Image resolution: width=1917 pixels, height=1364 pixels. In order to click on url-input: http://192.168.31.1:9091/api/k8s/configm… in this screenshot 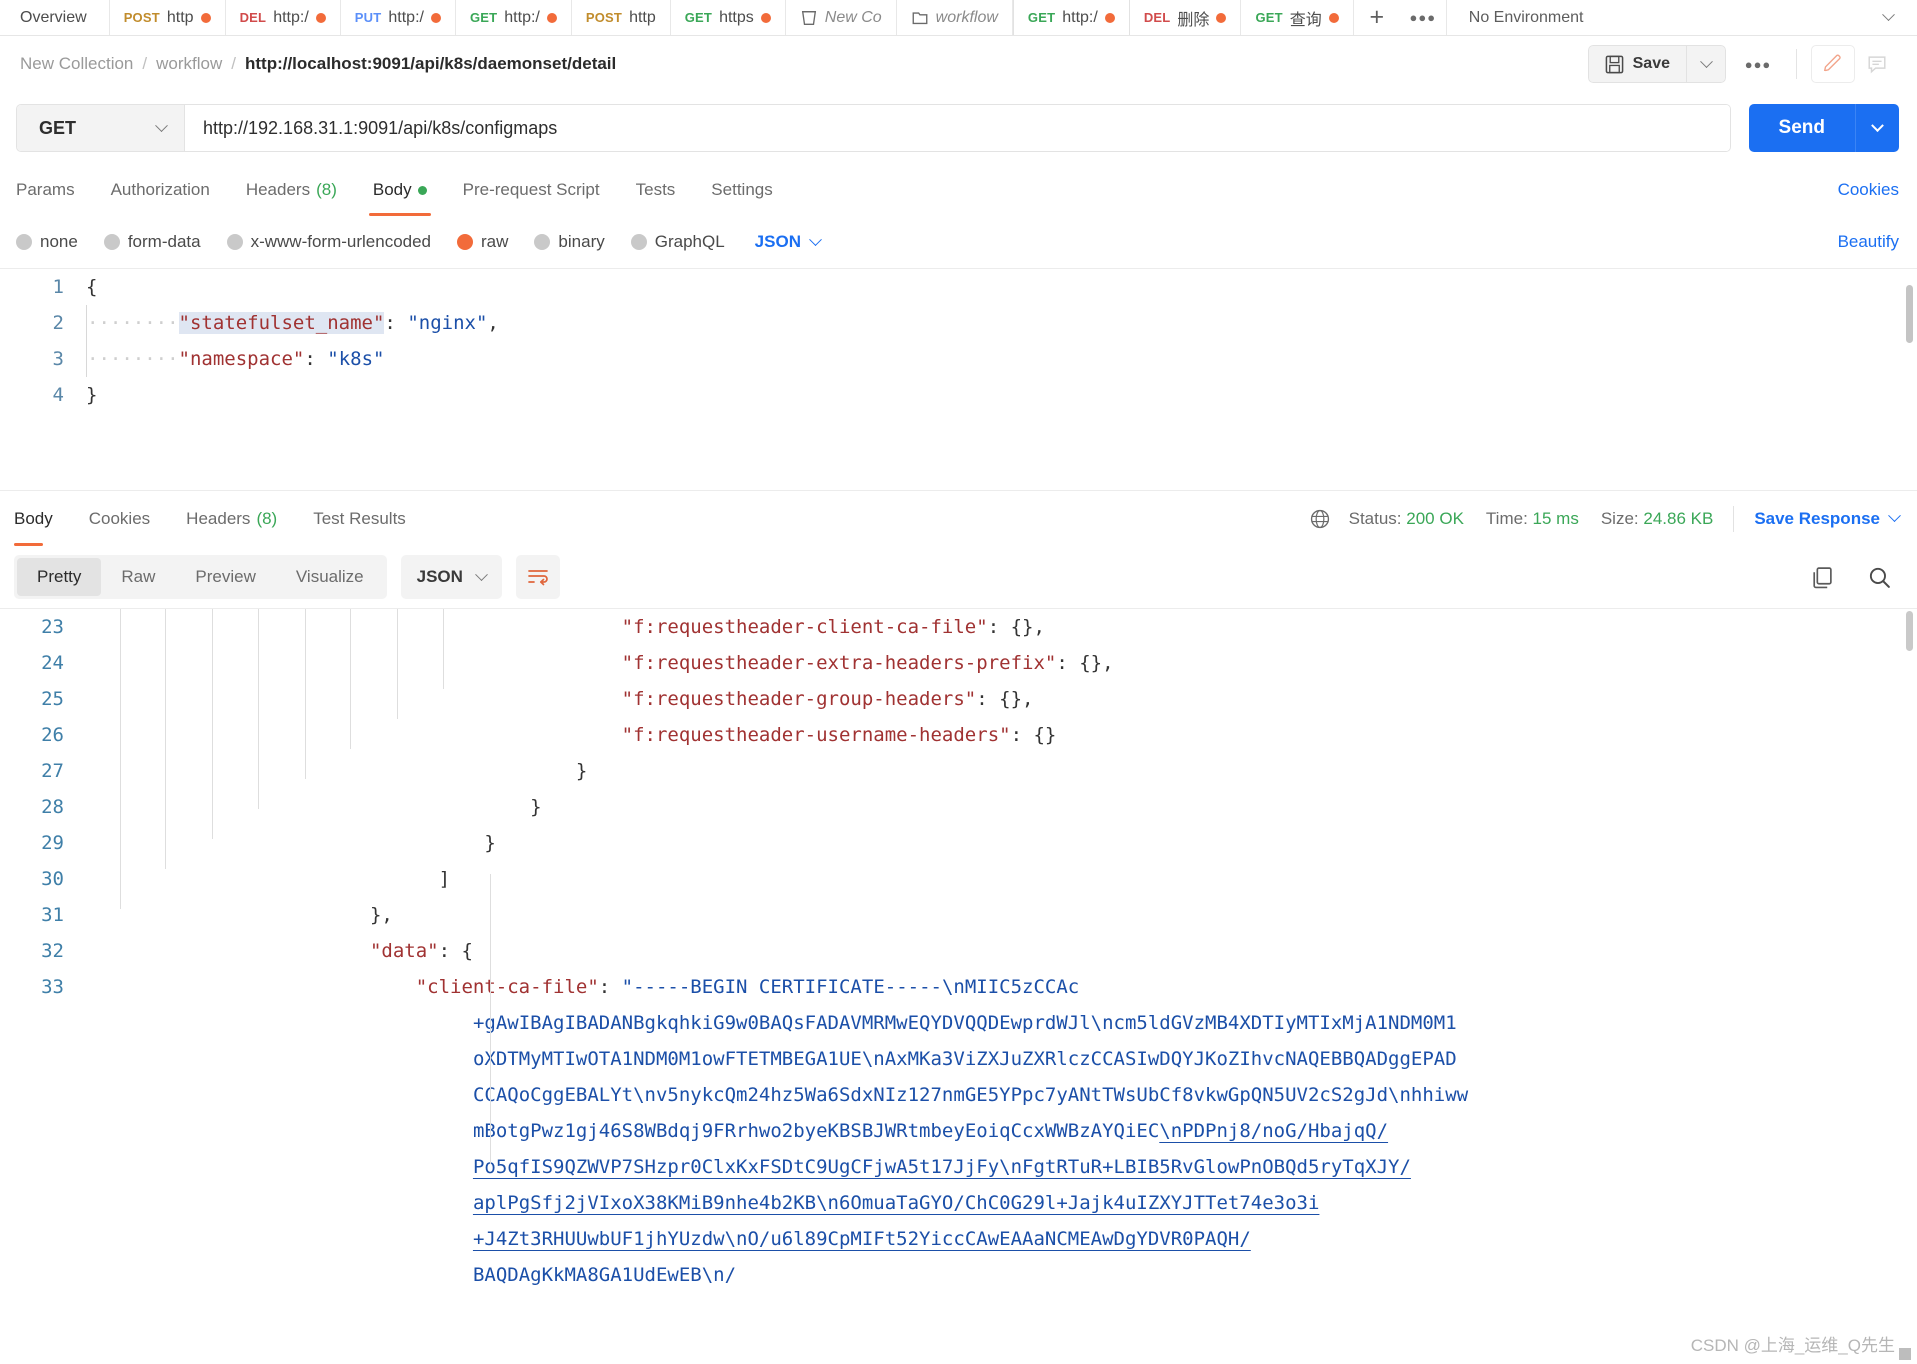, I will do `click(957, 128)`.